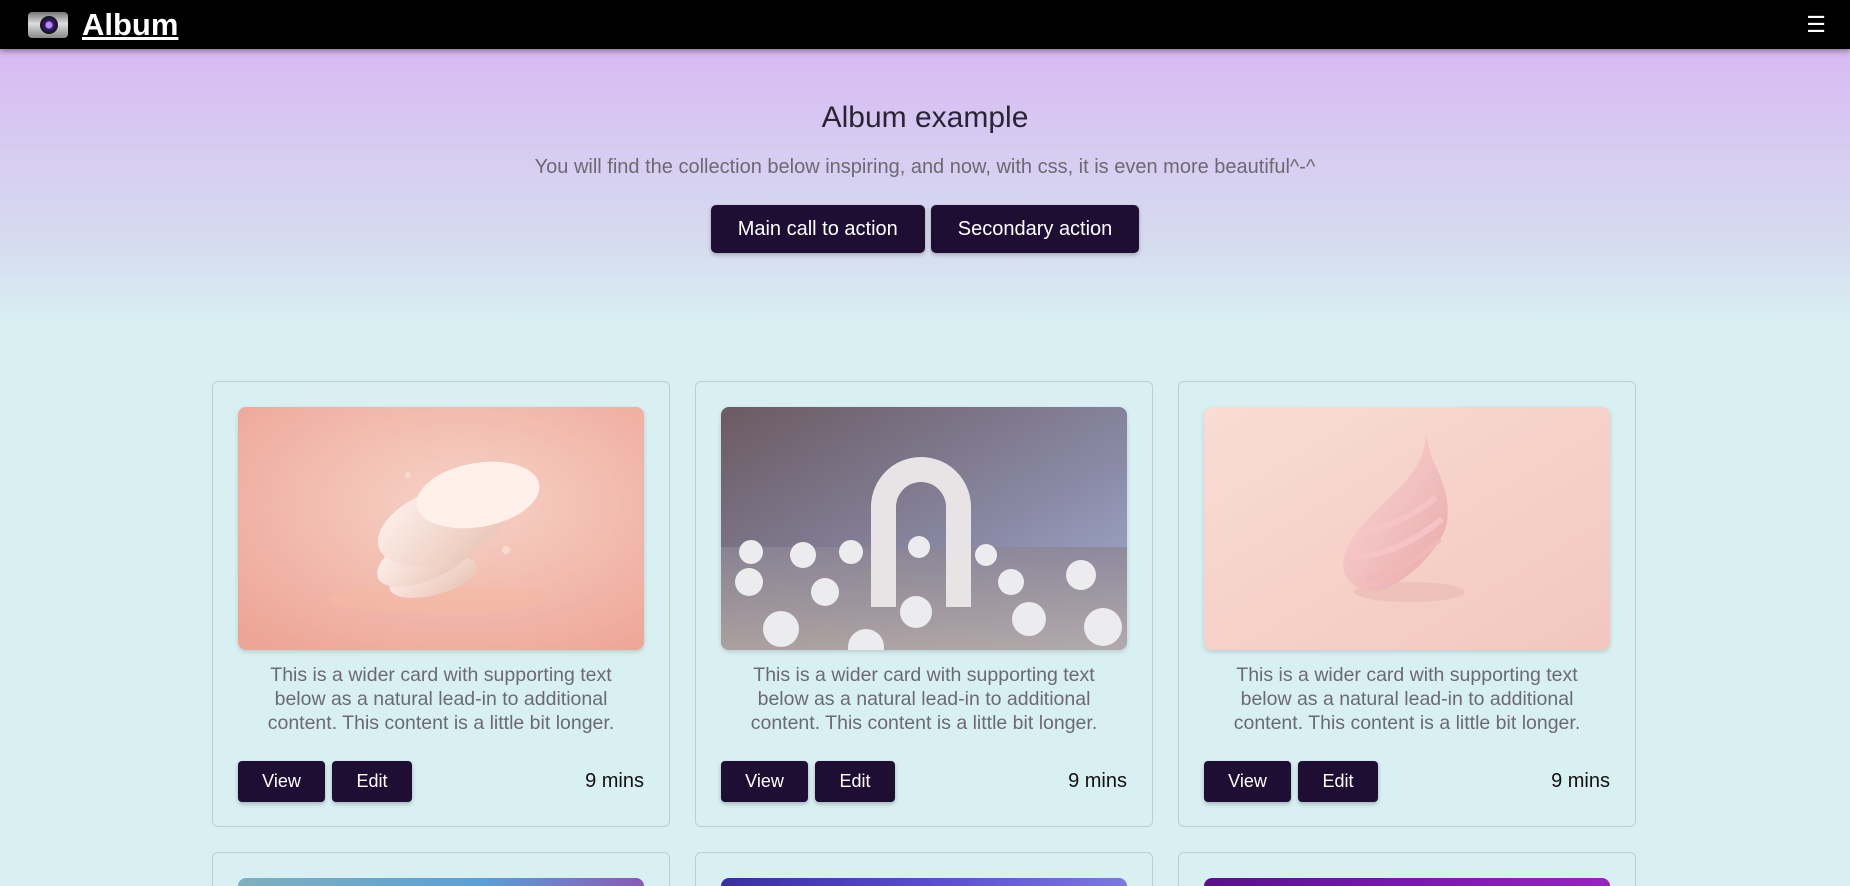 This screenshot has width=1850, height=886. What do you see at coordinates (130, 25) in the screenshot?
I see `brand-link: Album` at bounding box center [130, 25].